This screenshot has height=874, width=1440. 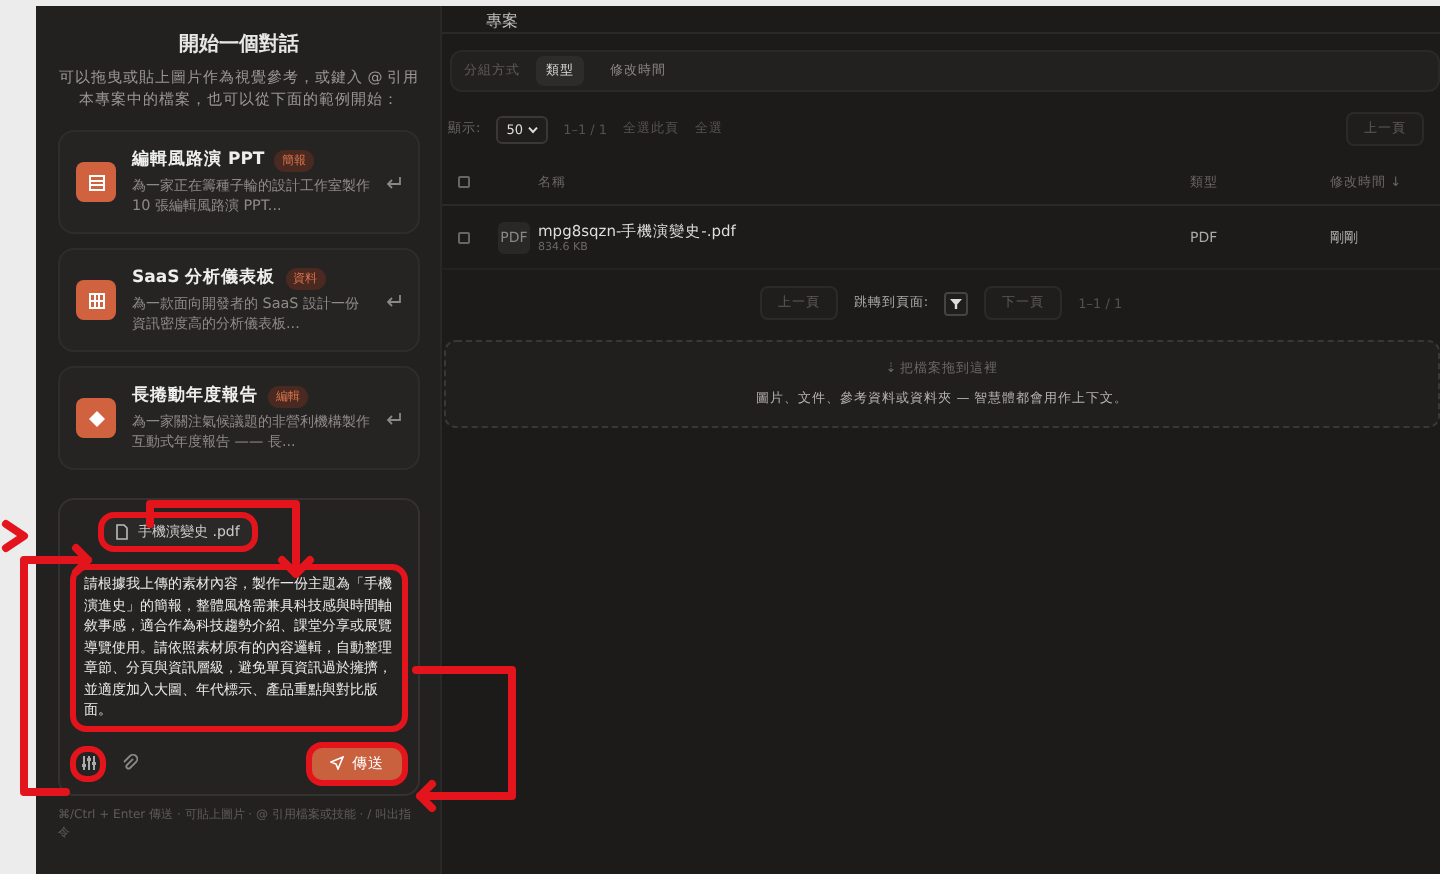 What do you see at coordinates (96, 418) in the screenshot?
I see `diamond-icon` at bounding box center [96, 418].